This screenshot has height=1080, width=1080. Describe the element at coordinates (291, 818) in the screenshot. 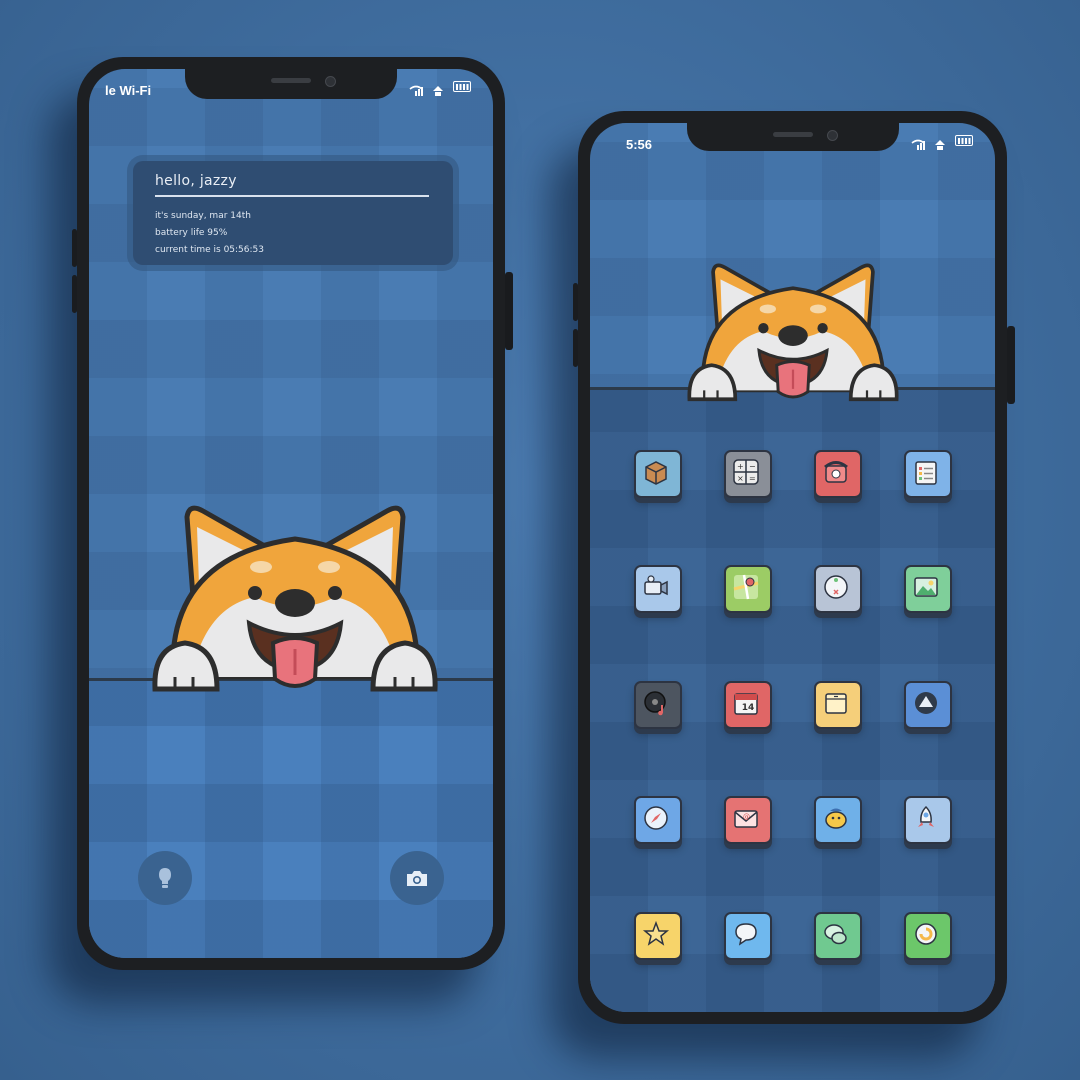

I see `wallpaper-lower` at that location.